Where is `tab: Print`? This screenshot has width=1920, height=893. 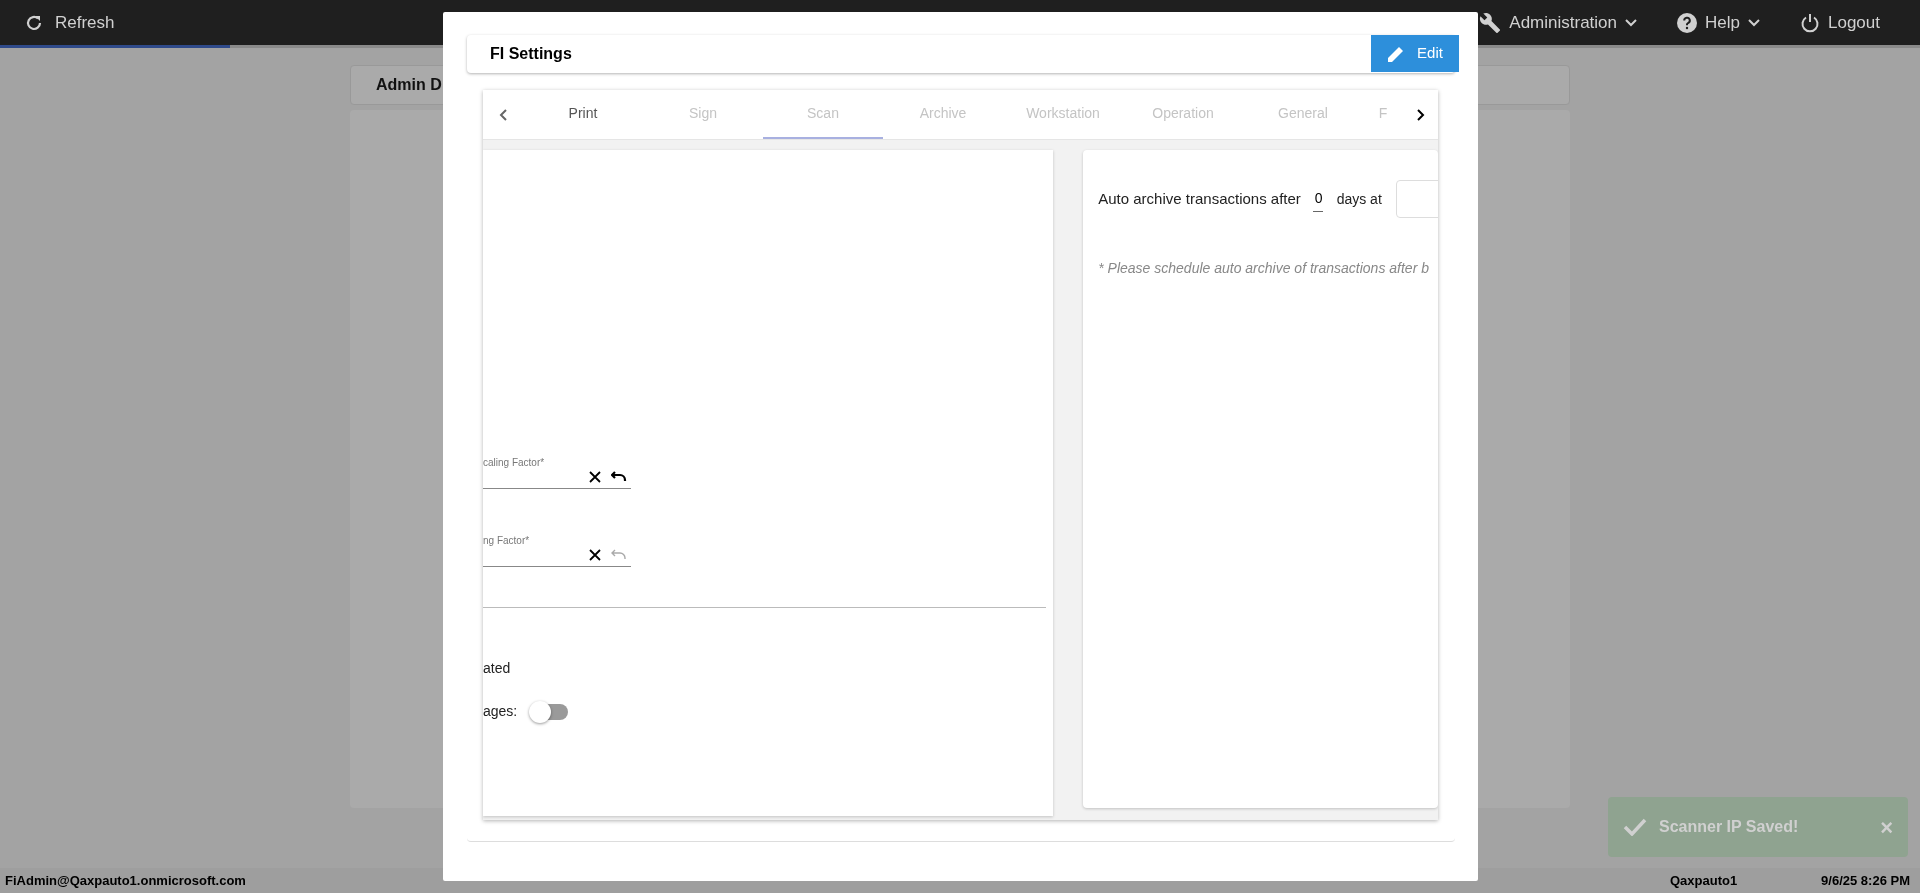 tab: Print is located at coordinates (583, 114).